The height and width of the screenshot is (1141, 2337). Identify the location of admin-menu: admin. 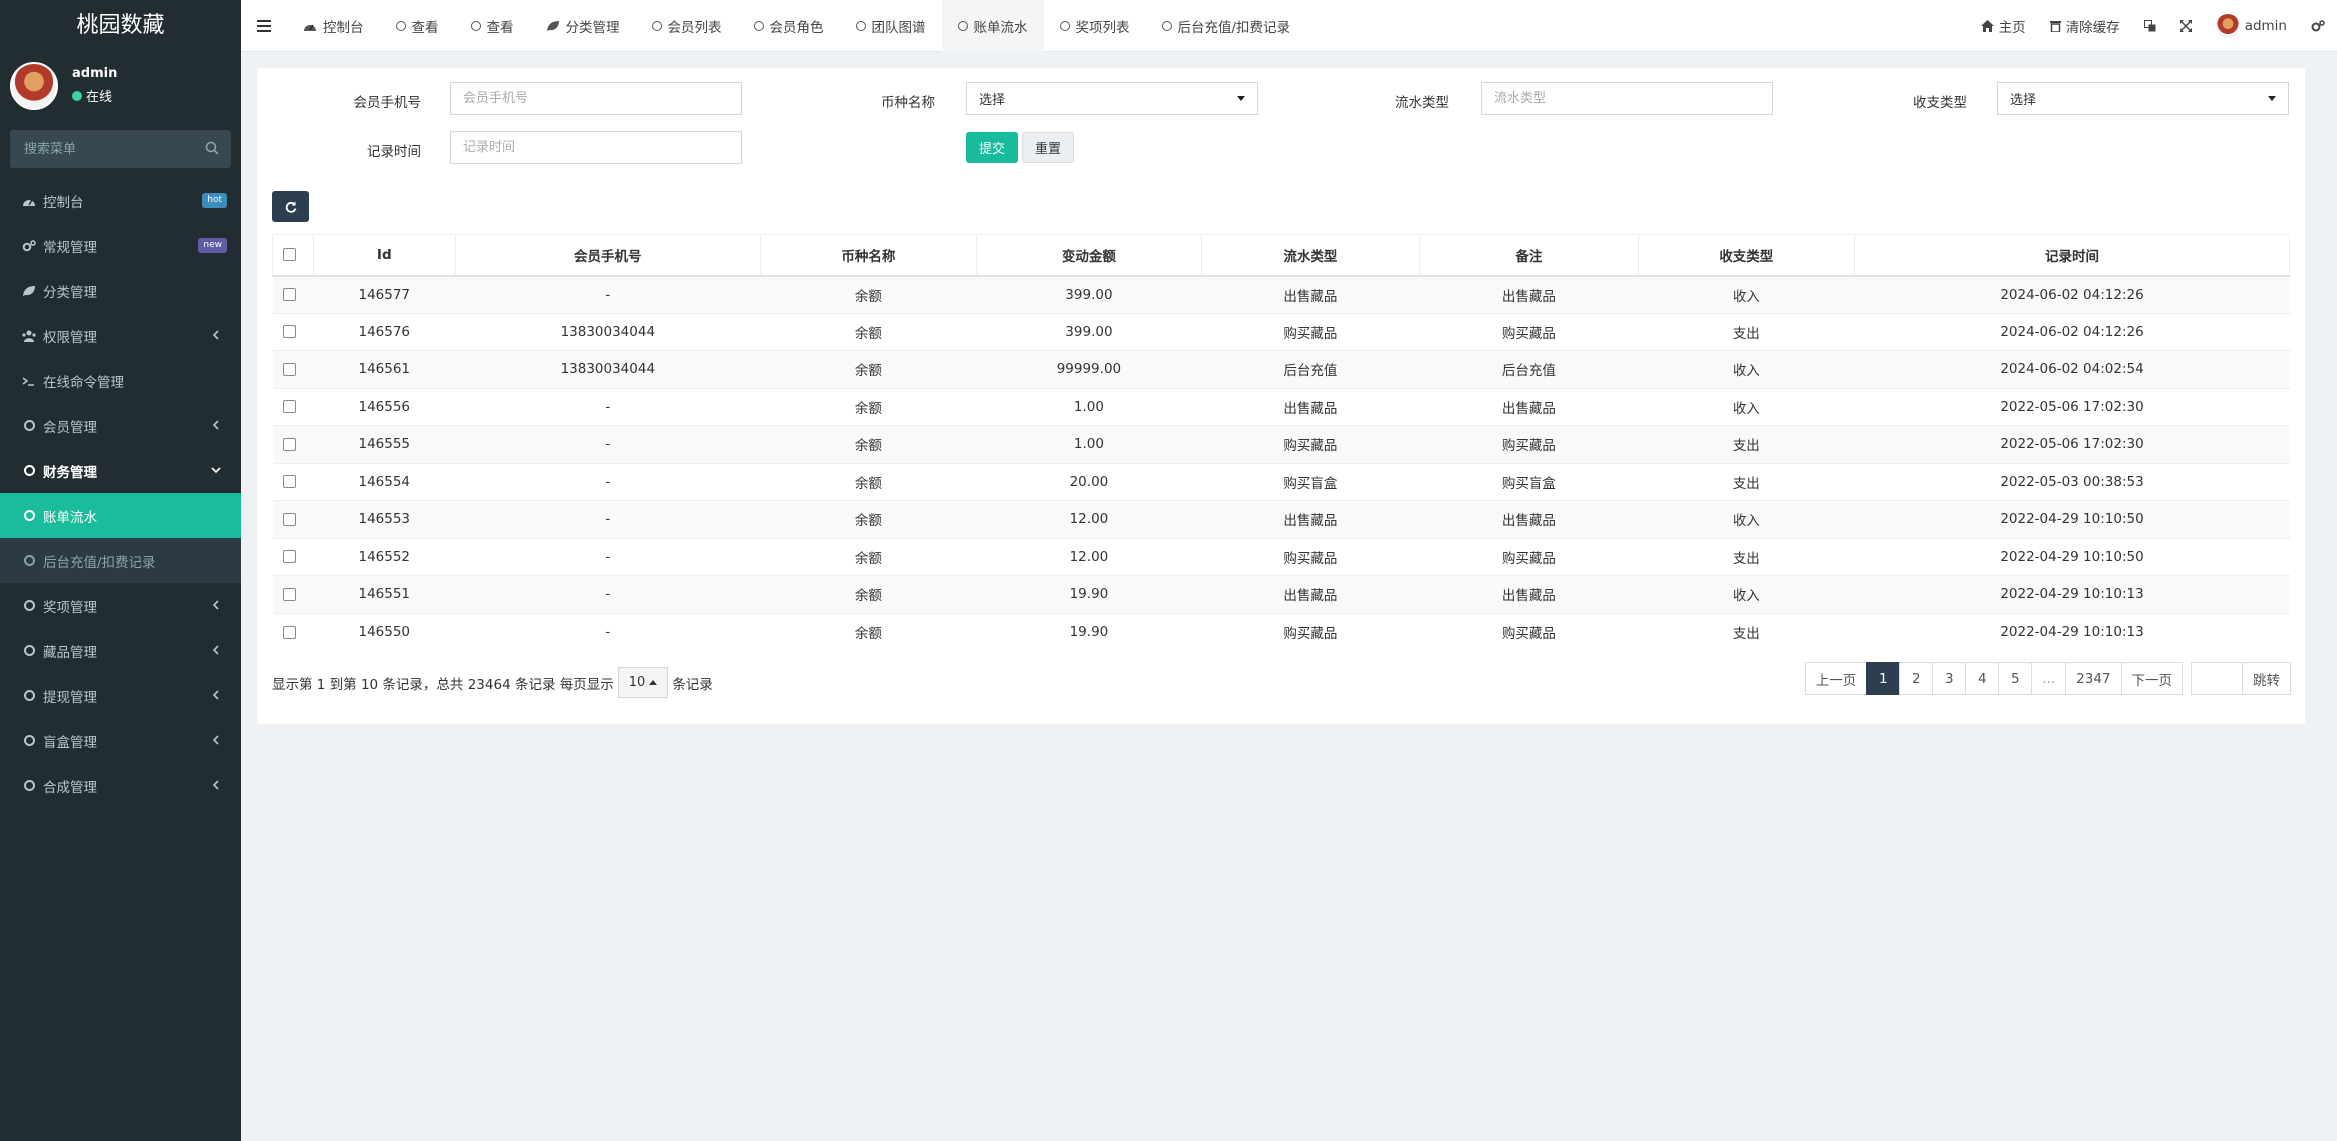
(2251, 26).